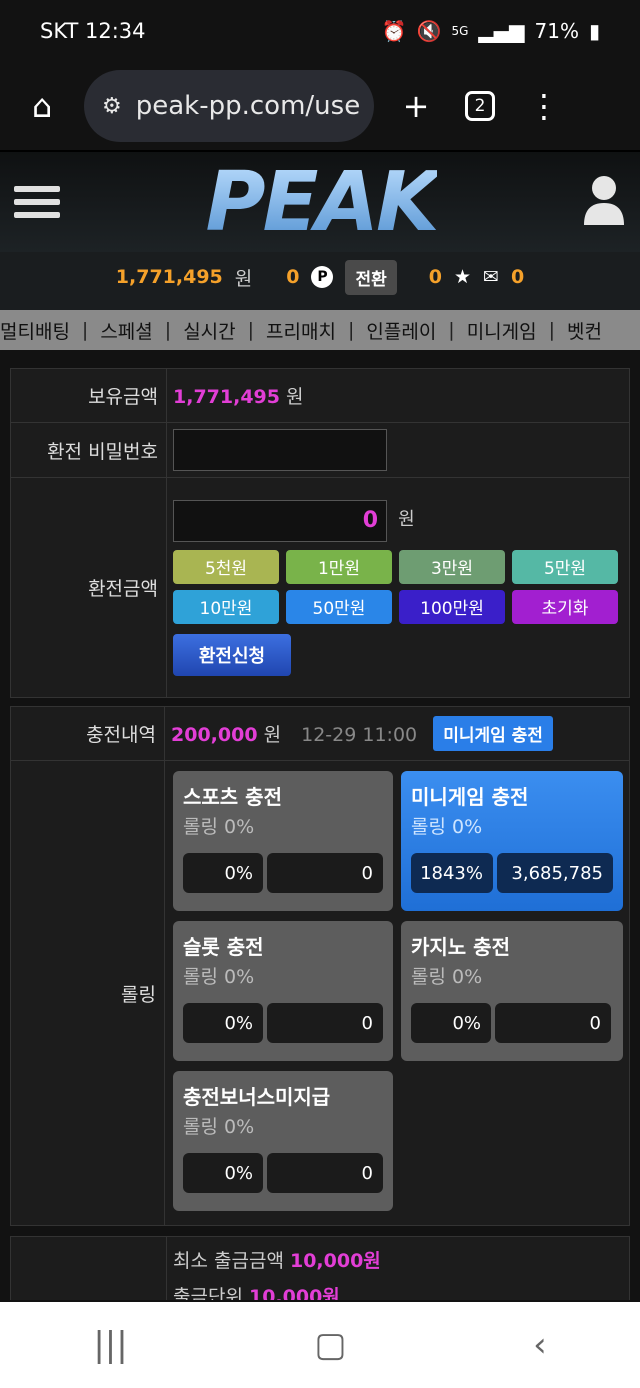 The height and width of the screenshot is (1388, 640). What do you see at coordinates (398, 586) in the screenshot?
I see `quick-amount-buttons: 5천원 1만원 3만원 5만원 10만원 50만원 100만원 초기화` at bounding box center [398, 586].